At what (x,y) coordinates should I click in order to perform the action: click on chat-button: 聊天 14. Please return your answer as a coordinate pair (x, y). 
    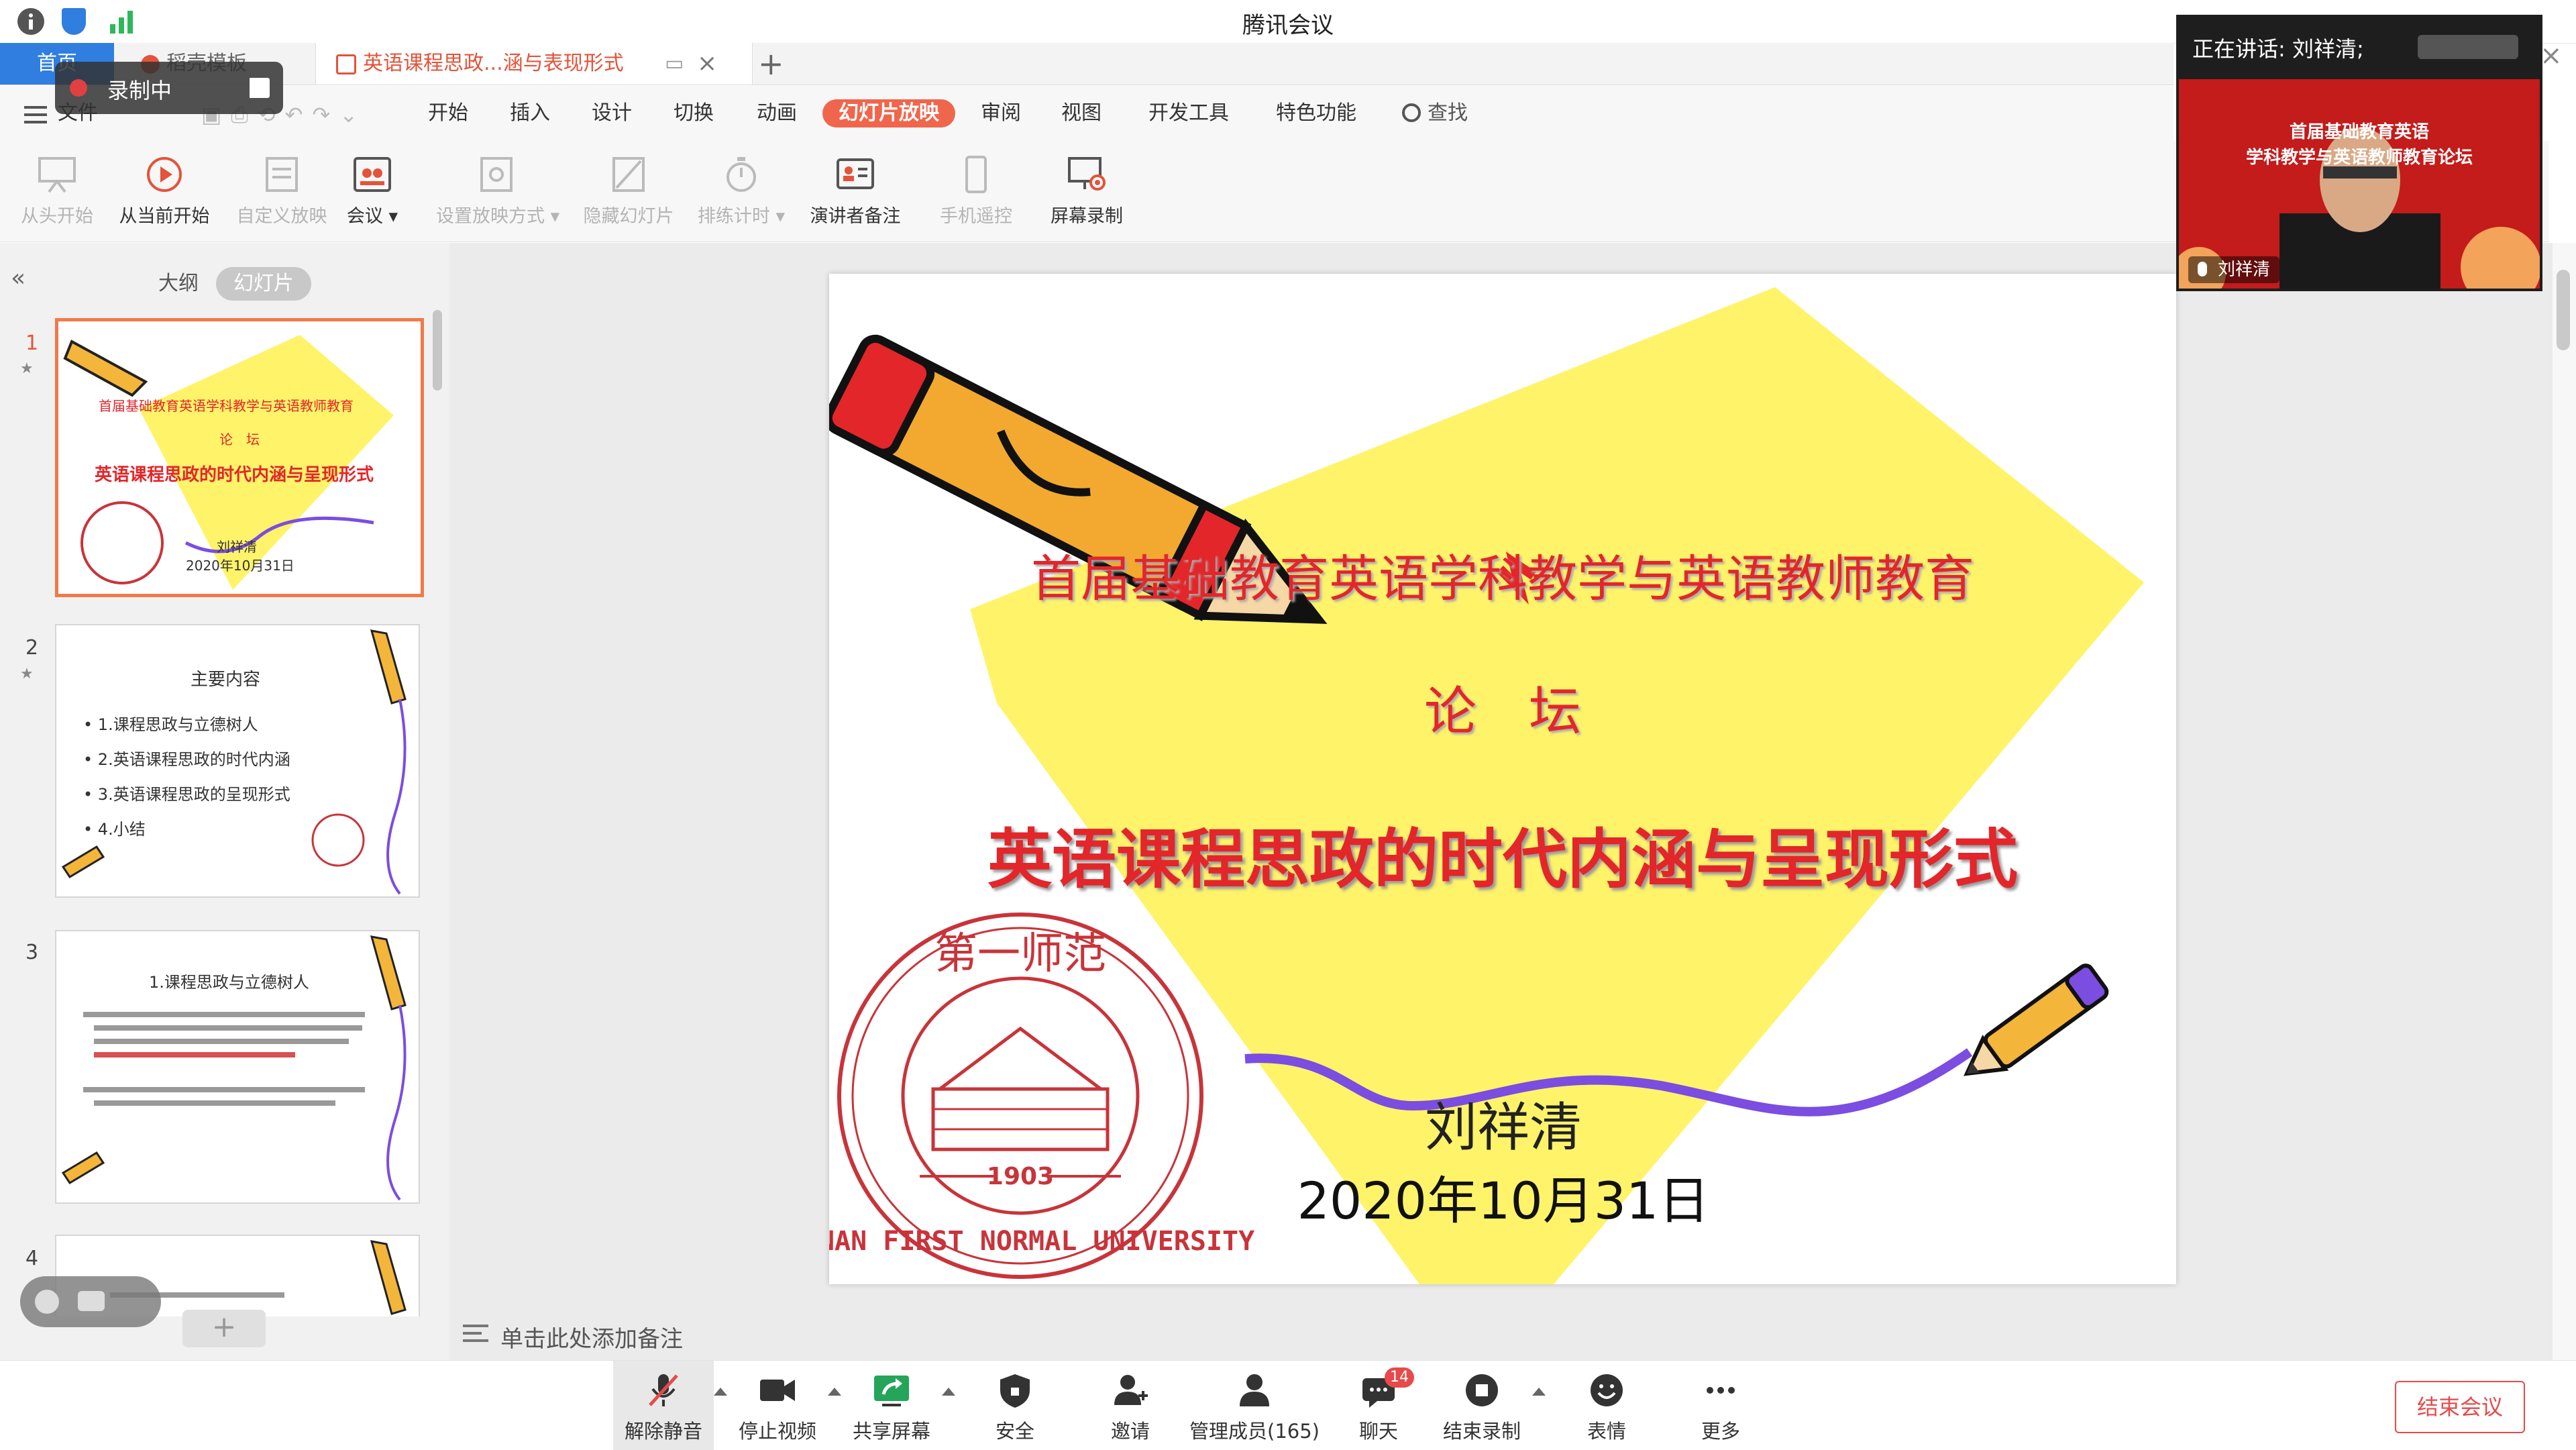
    Looking at the image, I should click on (1378, 1405).